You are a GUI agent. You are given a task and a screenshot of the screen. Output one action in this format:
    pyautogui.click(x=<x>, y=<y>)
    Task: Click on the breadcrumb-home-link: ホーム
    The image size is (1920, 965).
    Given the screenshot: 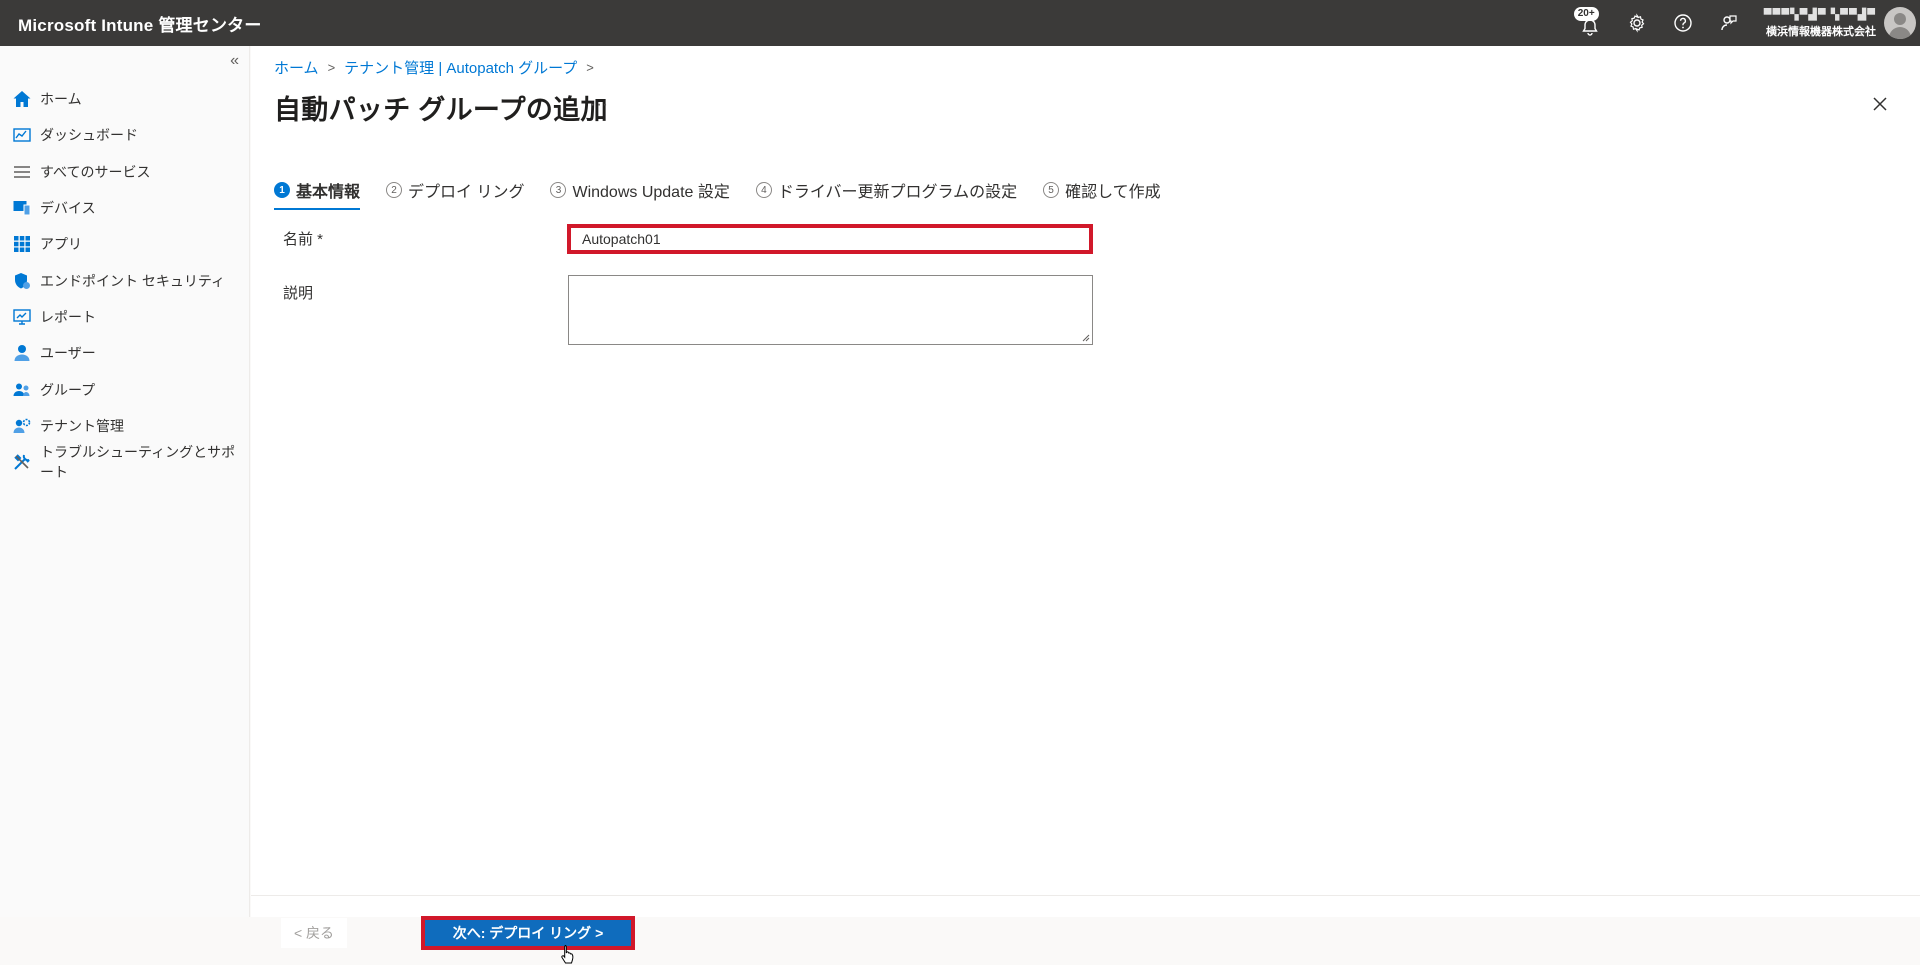 What is the action you would take?
    pyautogui.click(x=296, y=67)
    